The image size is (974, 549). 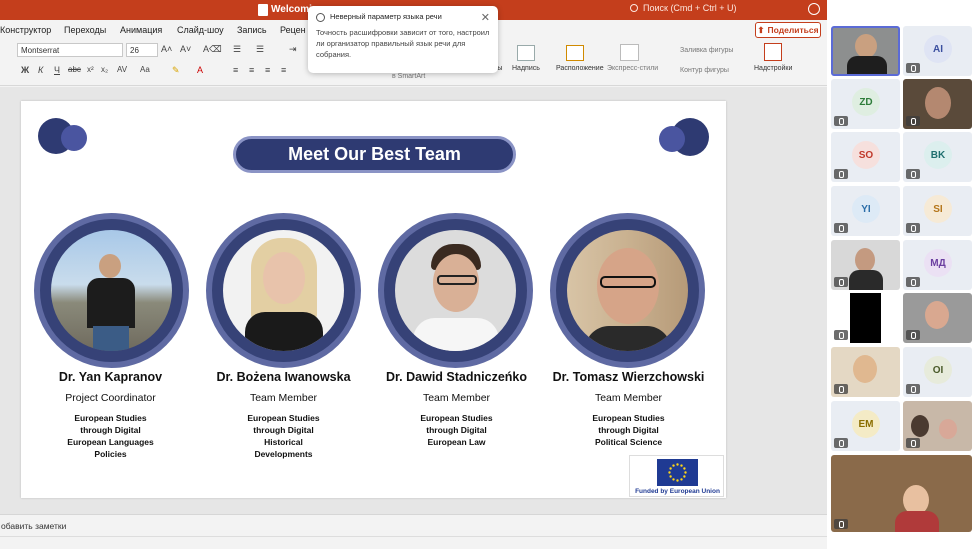 I want to click on participant-avatar: YI, so click(x=866, y=209).